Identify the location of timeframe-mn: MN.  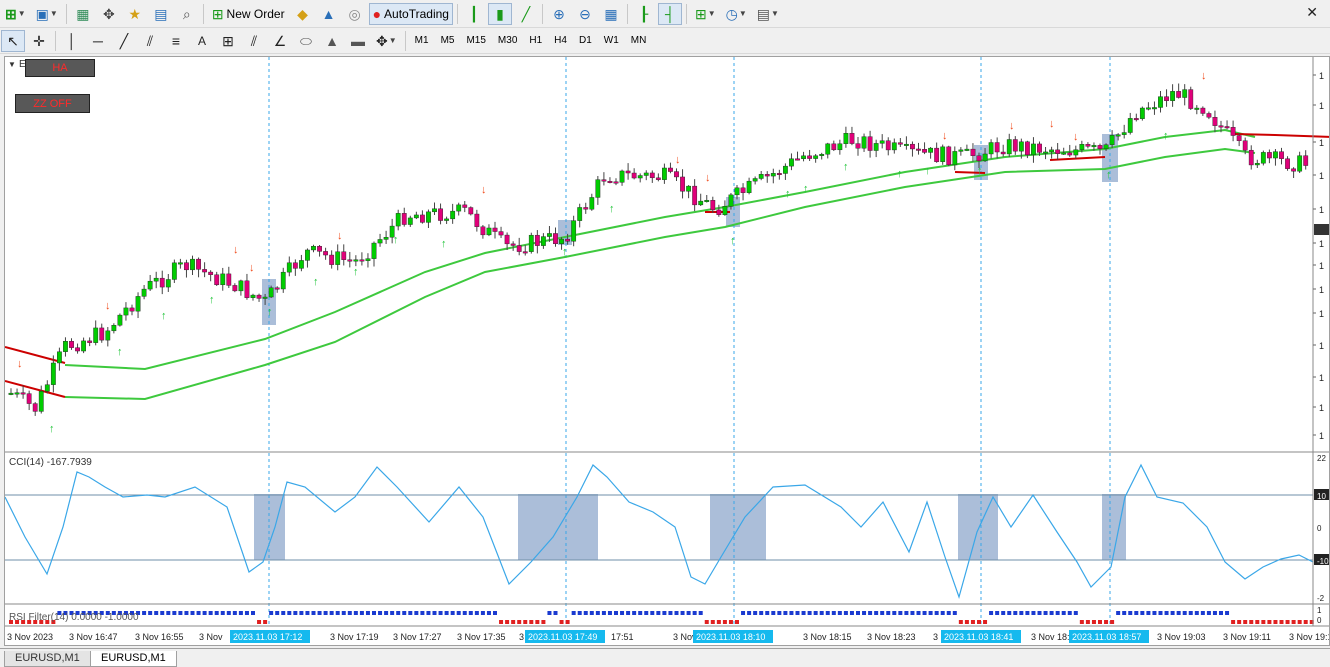
(639, 41).